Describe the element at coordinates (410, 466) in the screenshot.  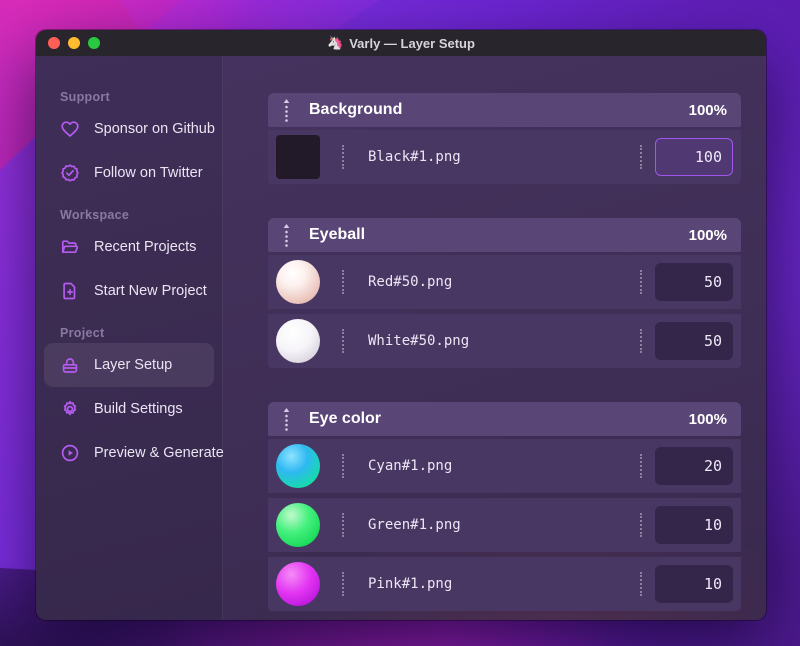
I see `layer-filename: Cyan#1.png` at that location.